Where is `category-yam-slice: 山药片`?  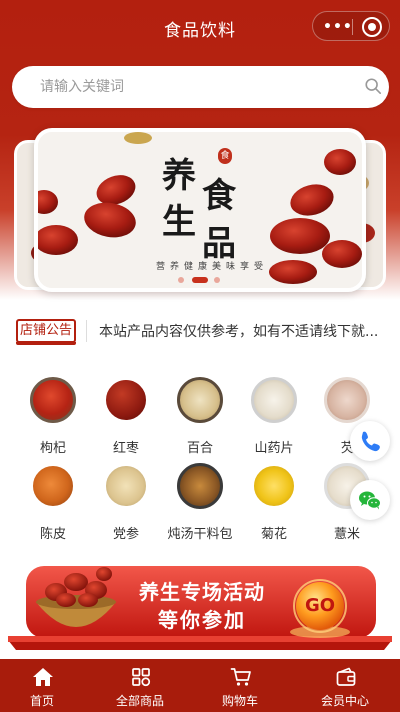
category-yam-slice: 山药片 is located at coordinates (274, 419).